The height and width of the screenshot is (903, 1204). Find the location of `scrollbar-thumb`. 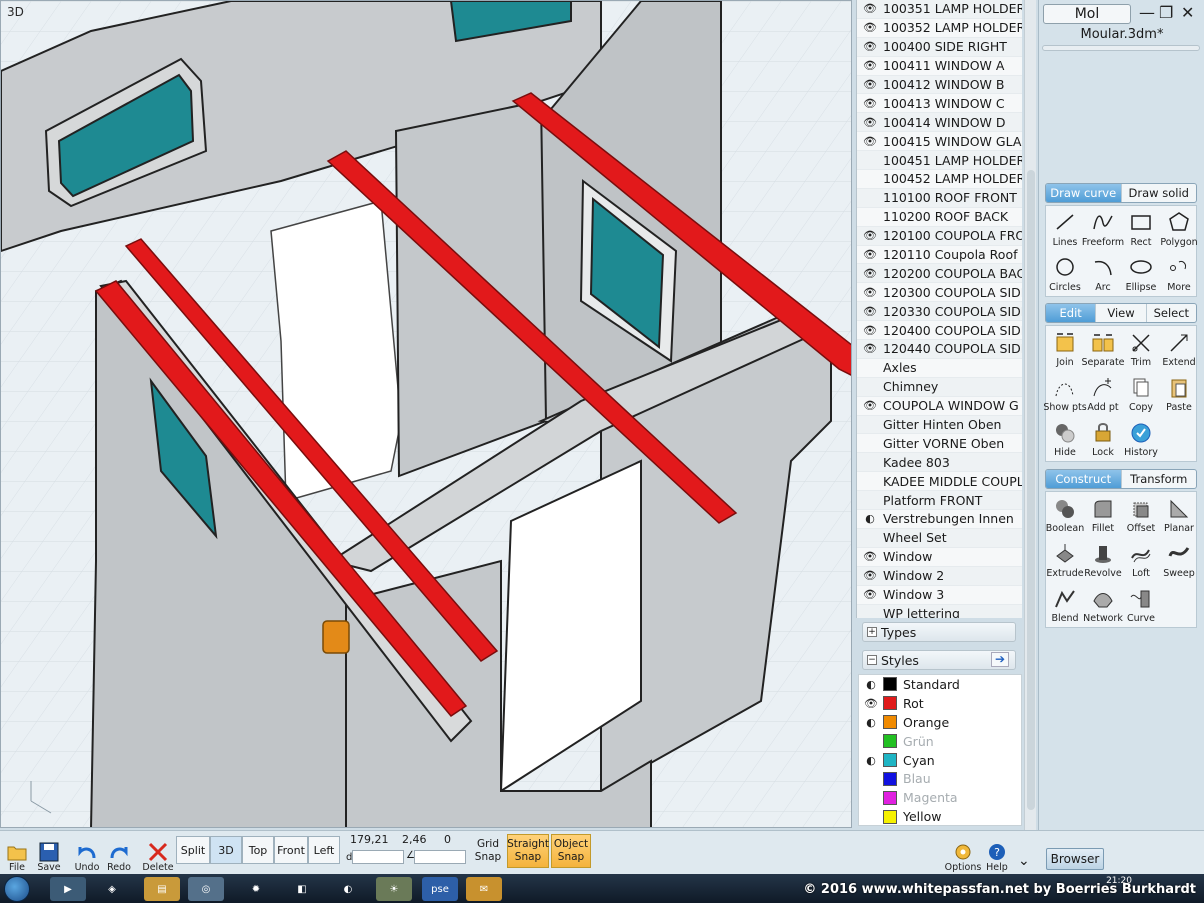

scrollbar-thumb is located at coordinates (1031, 490).